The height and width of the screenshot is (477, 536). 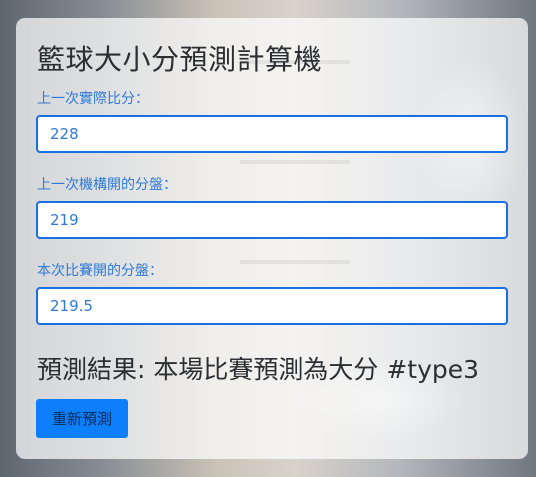 I want to click on prediction-result: 預測結果: 本場比賽預測為大分 #type3, so click(x=258, y=368).